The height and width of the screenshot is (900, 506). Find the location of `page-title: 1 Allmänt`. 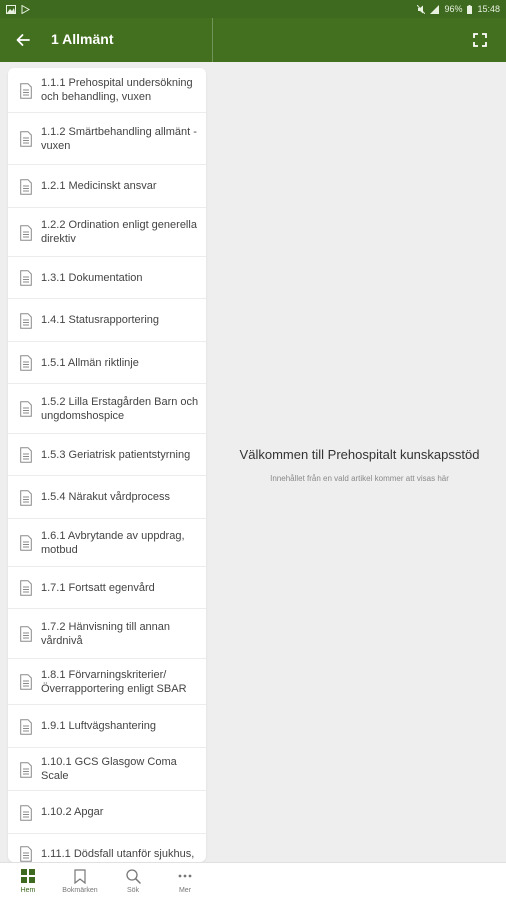

page-title: 1 Allmänt is located at coordinates (82, 39).